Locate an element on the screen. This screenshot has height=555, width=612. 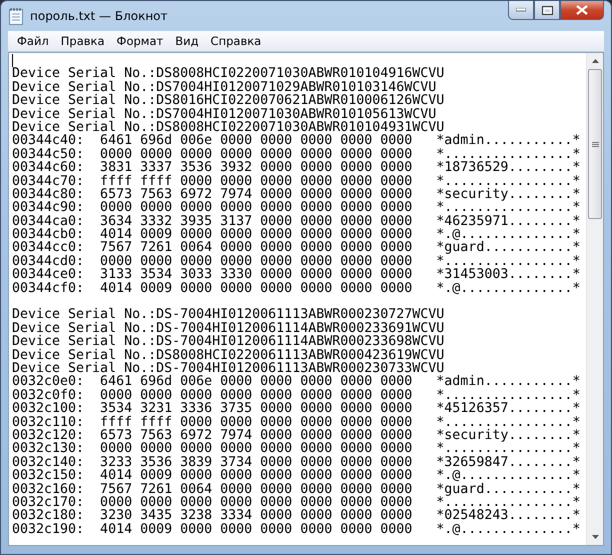
scrollbar is located at coordinates (594, 299).